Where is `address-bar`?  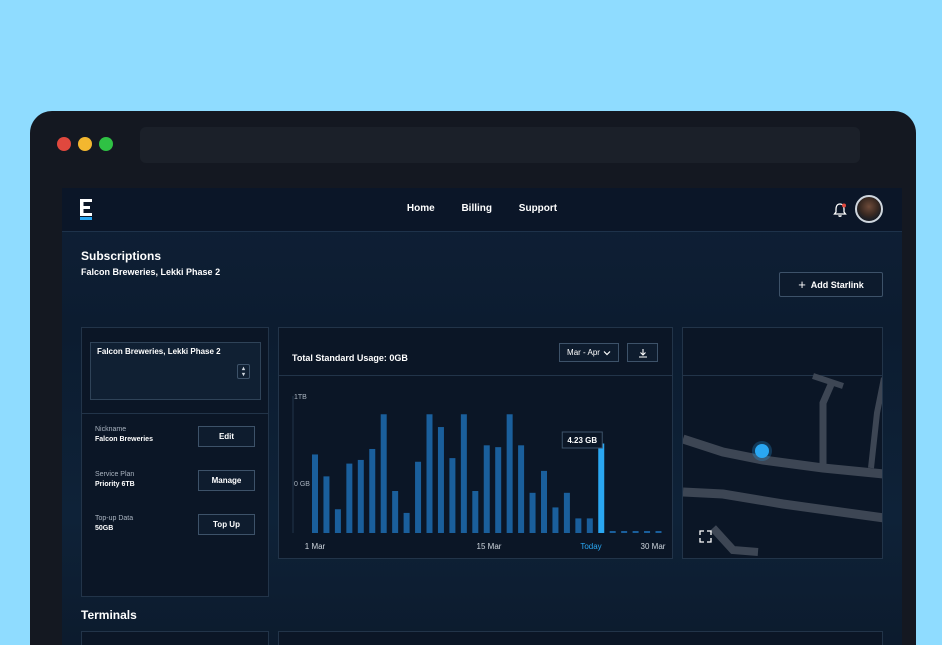
address-bar is located at coordinates (500, 145).